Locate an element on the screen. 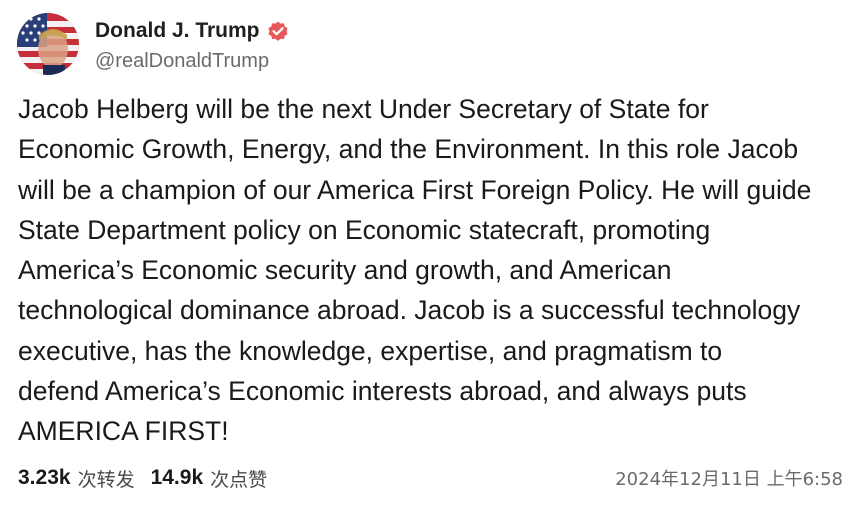 This screenshot has height=516, width=865. post-header: Donald J. Trump @realDonaldTrump is located at coordinates (153, 44).